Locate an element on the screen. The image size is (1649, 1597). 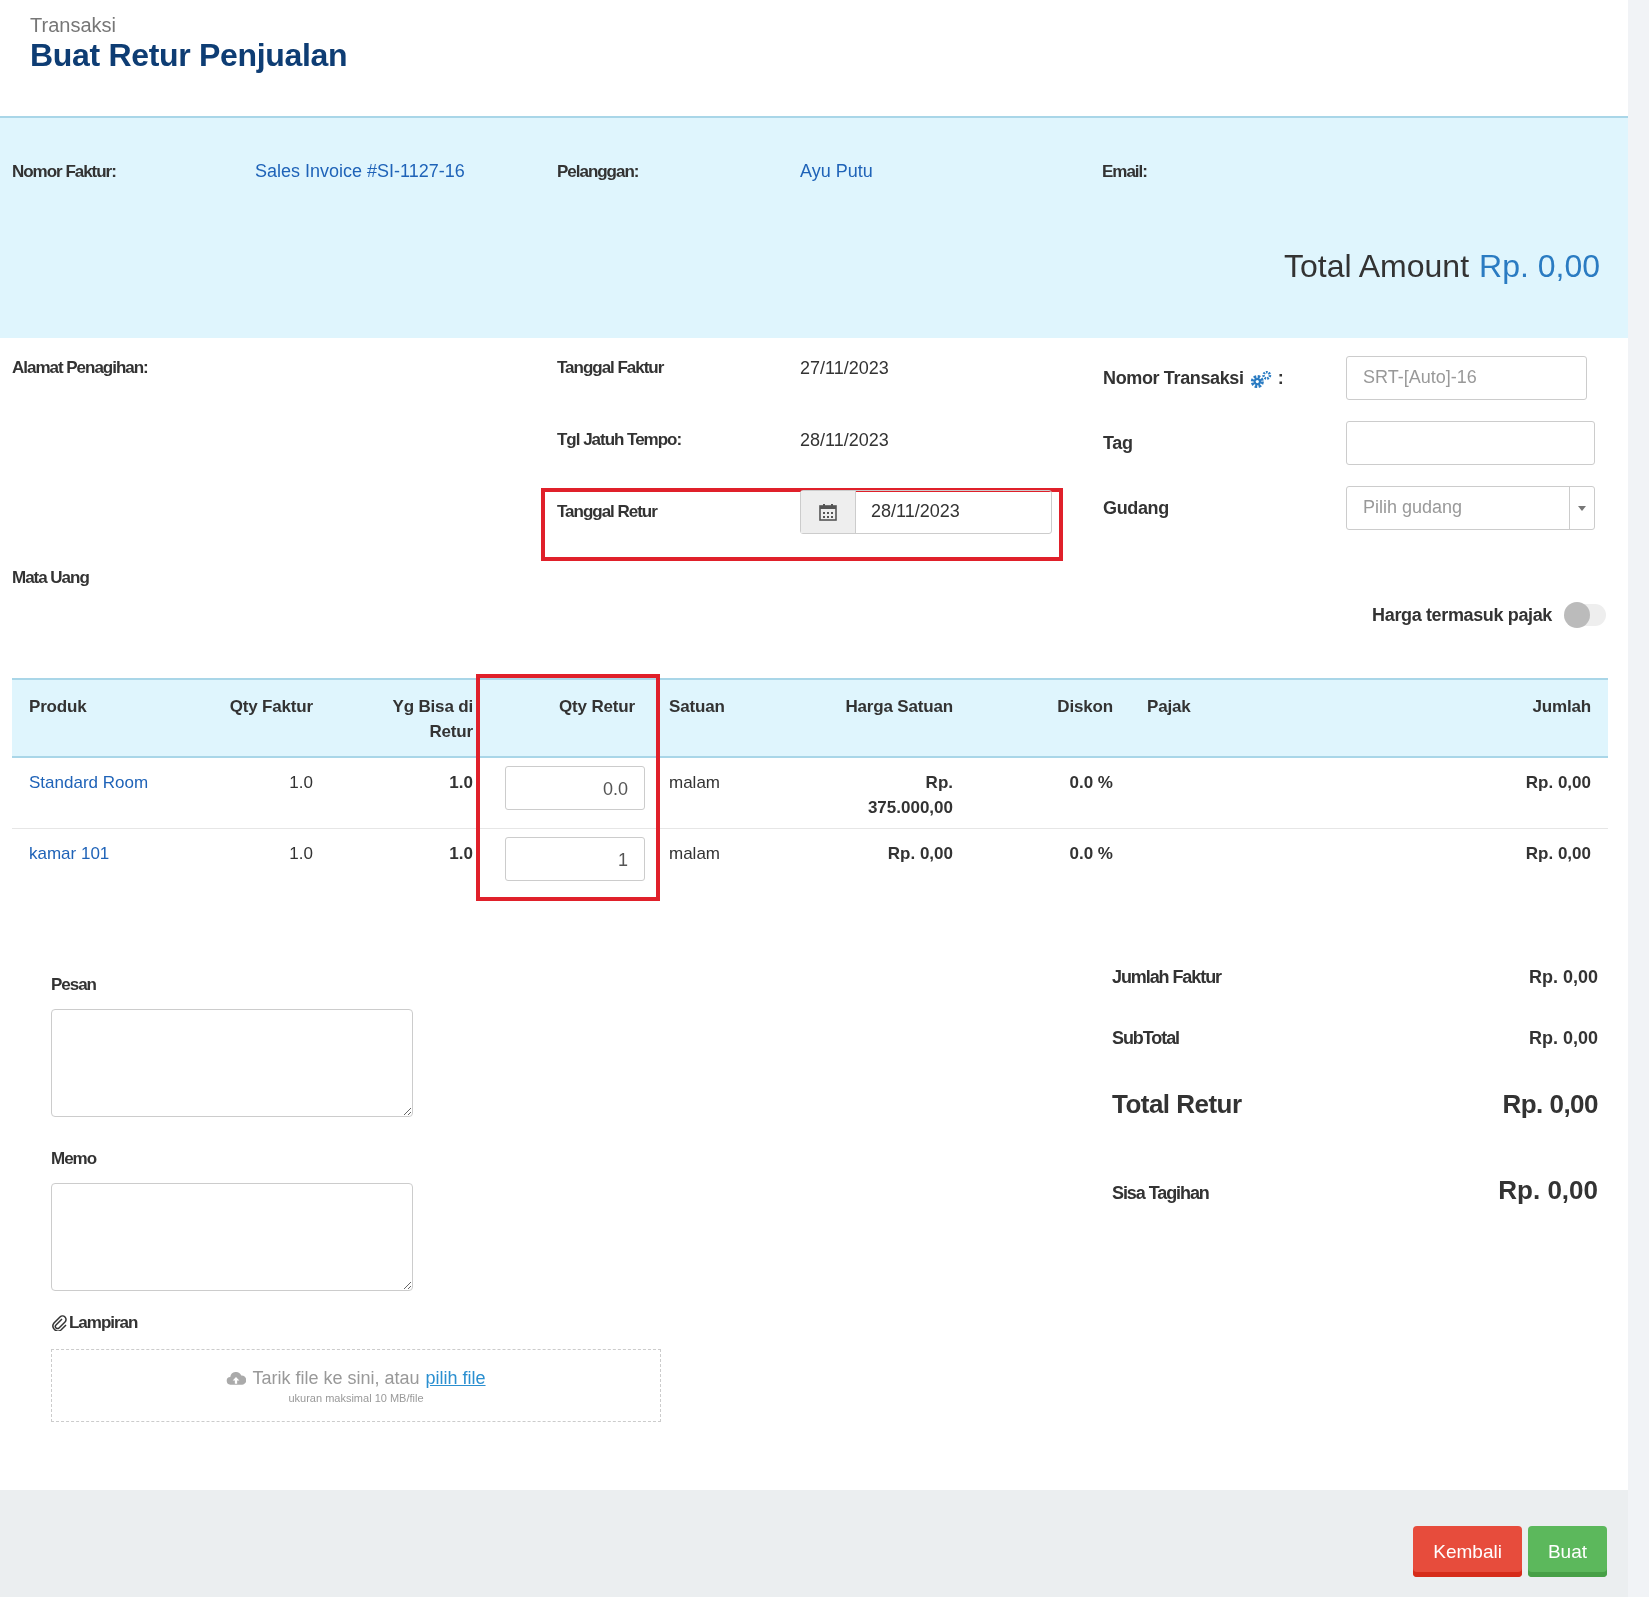
calendar-icon is located at coordinates (828, 512).